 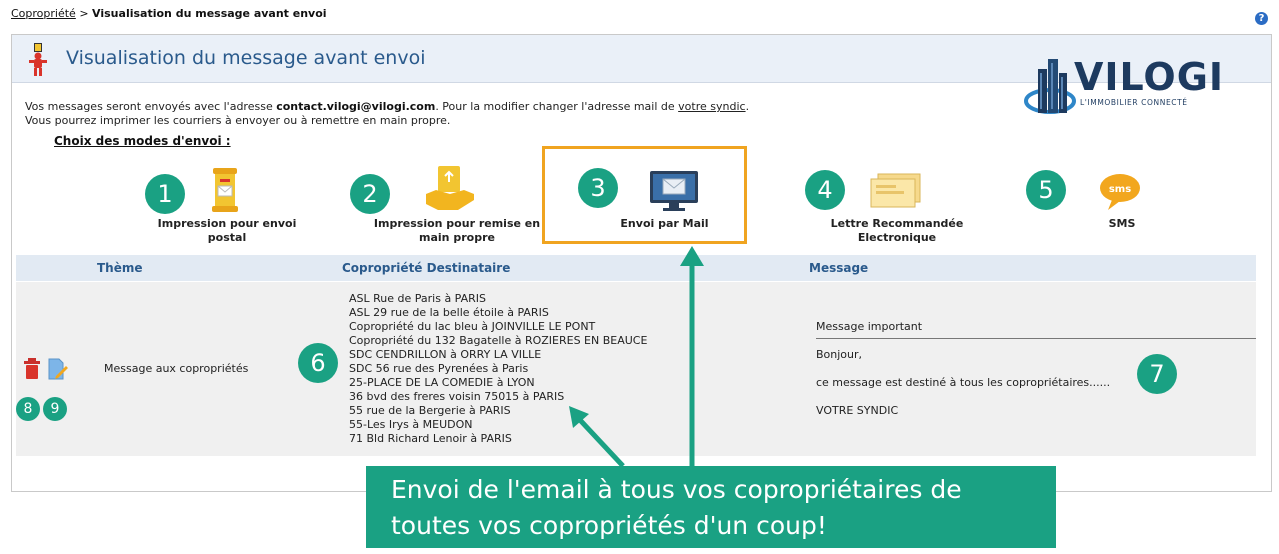 I want to click on message-subject: Message important, so click(x=869, y=326).